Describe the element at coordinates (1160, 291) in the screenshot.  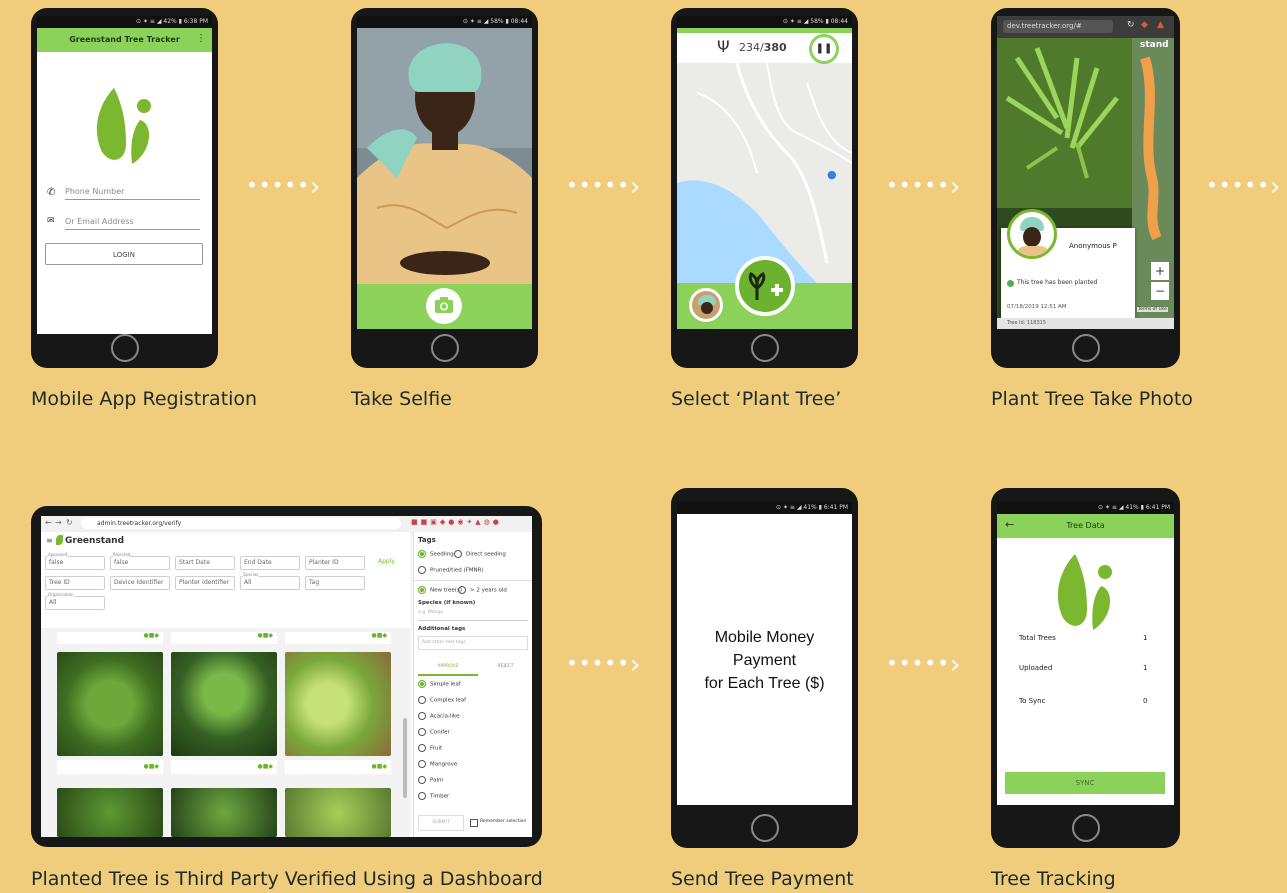
I see `zoom-out-button: −` at that location.